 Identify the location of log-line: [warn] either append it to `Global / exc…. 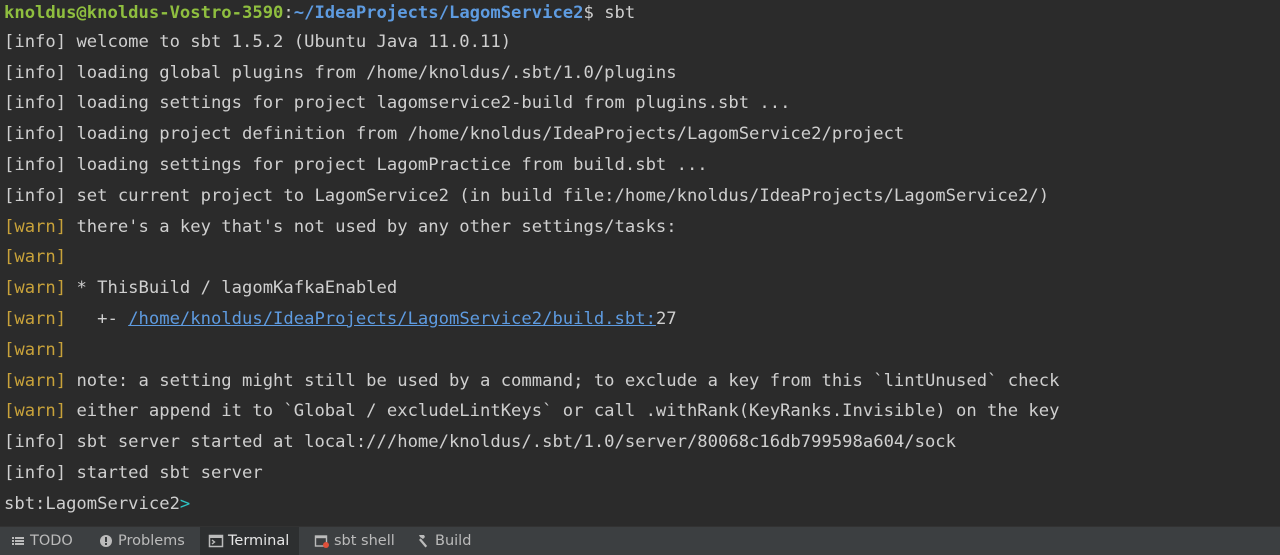
(640, 411).